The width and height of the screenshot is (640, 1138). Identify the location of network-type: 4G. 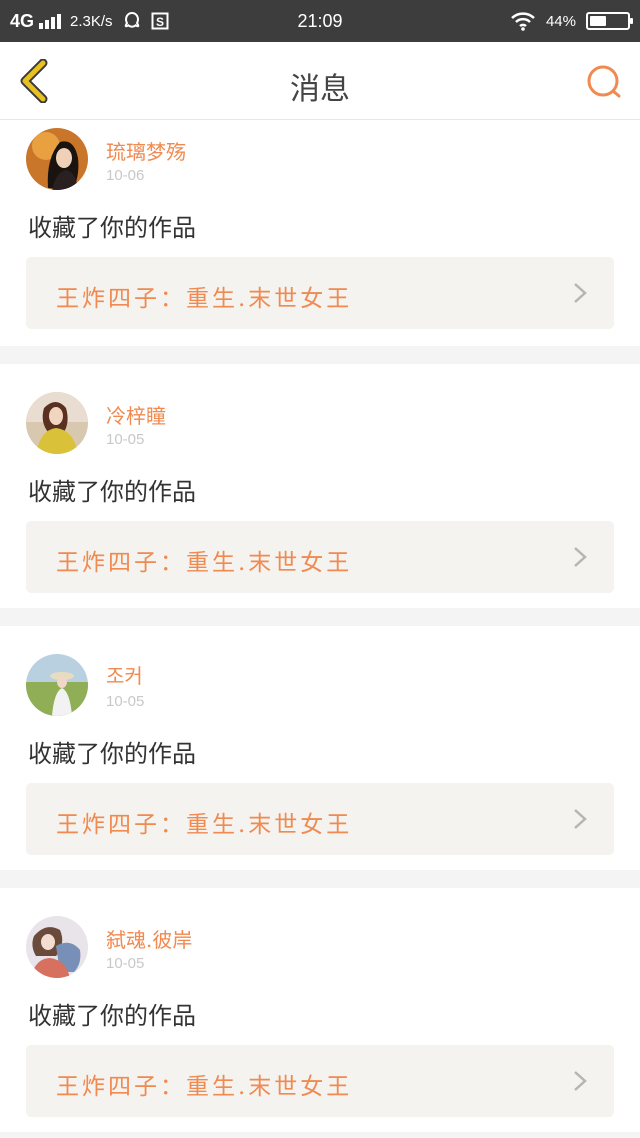
(22, 20).